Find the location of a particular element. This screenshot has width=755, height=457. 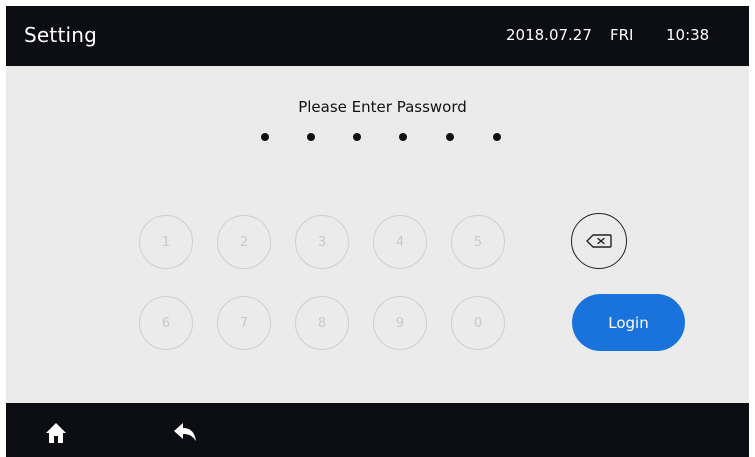

bottom-bar is located at coordinates (377, 430).